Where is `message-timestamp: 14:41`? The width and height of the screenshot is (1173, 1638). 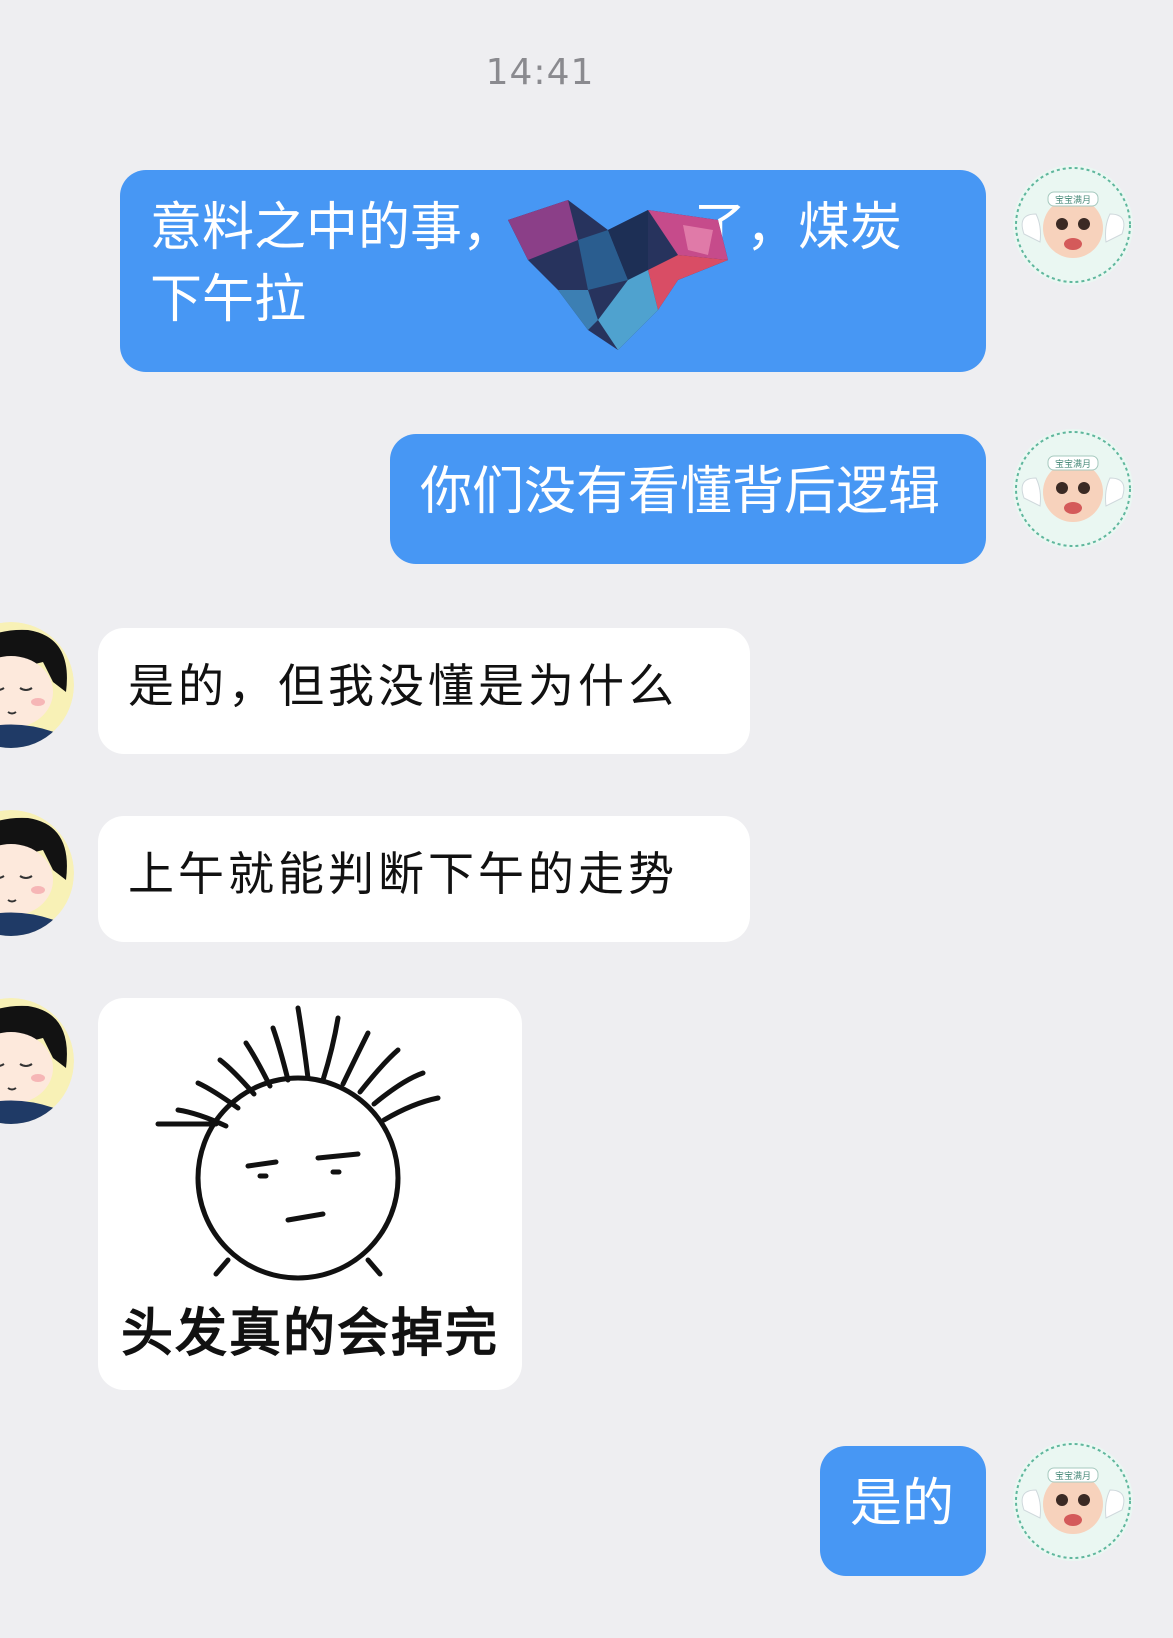
message-timestamp: 14:41 is located at coordinates (540, 72).